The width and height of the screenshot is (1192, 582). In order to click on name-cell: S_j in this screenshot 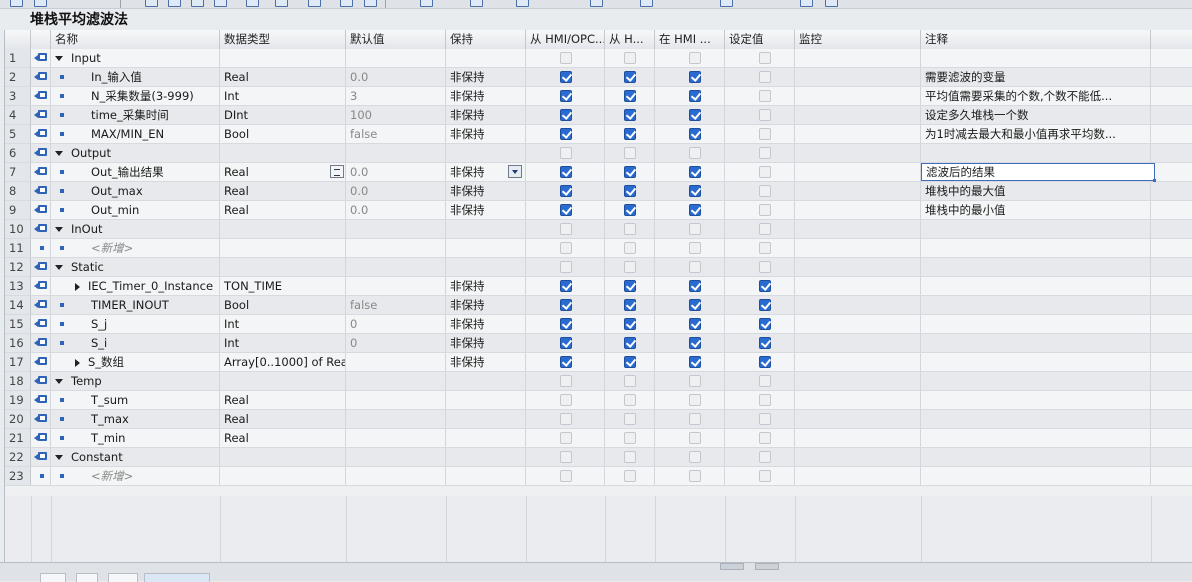, I will do `click(135, 324)`.